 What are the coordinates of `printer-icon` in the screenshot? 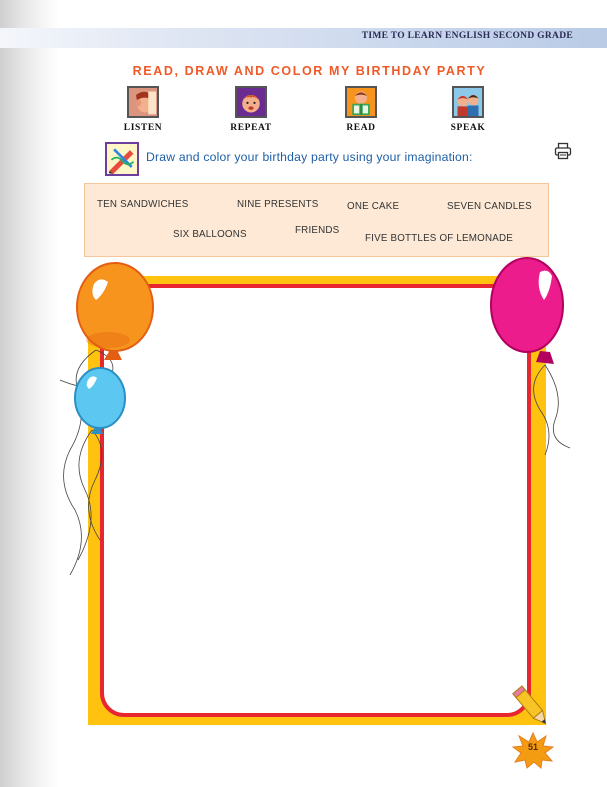 It's located at (563, 151).